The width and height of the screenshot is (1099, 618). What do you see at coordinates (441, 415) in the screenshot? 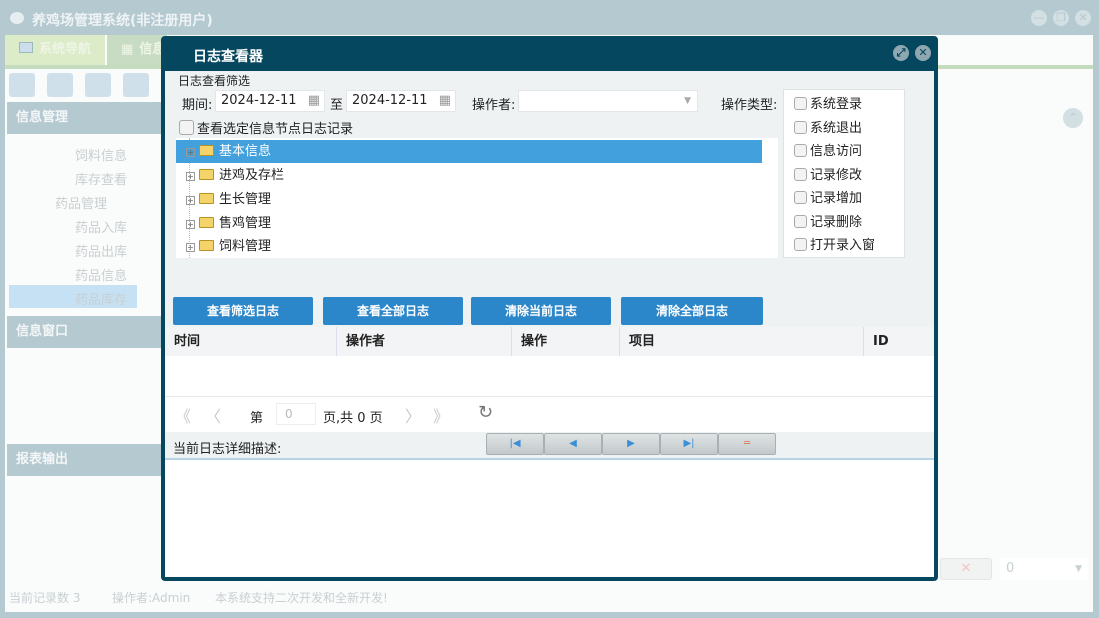
I see `last-page-icon: 》` at bounding box center [441, 415].